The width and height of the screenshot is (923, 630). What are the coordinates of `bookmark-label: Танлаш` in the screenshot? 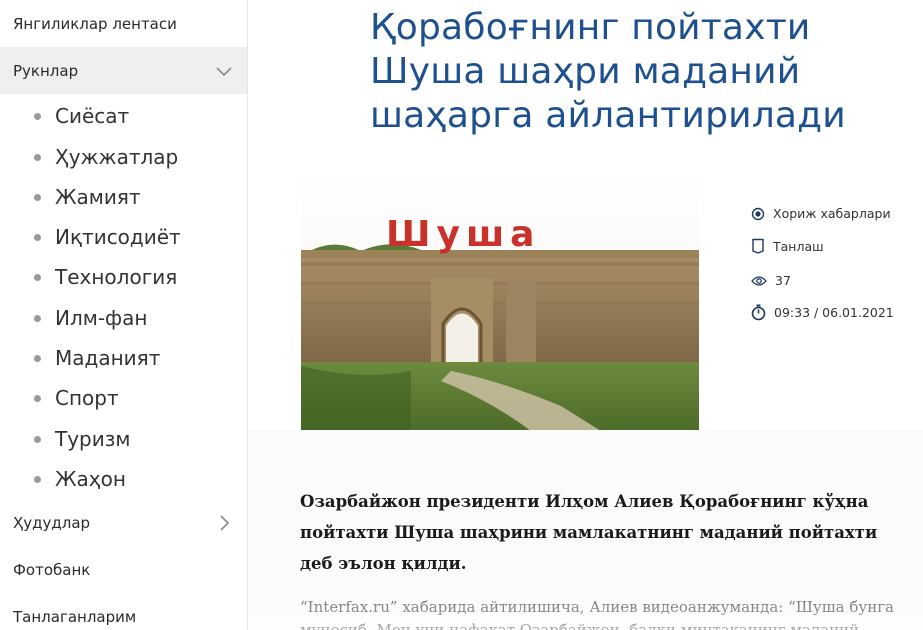 It's located at (798, 246).